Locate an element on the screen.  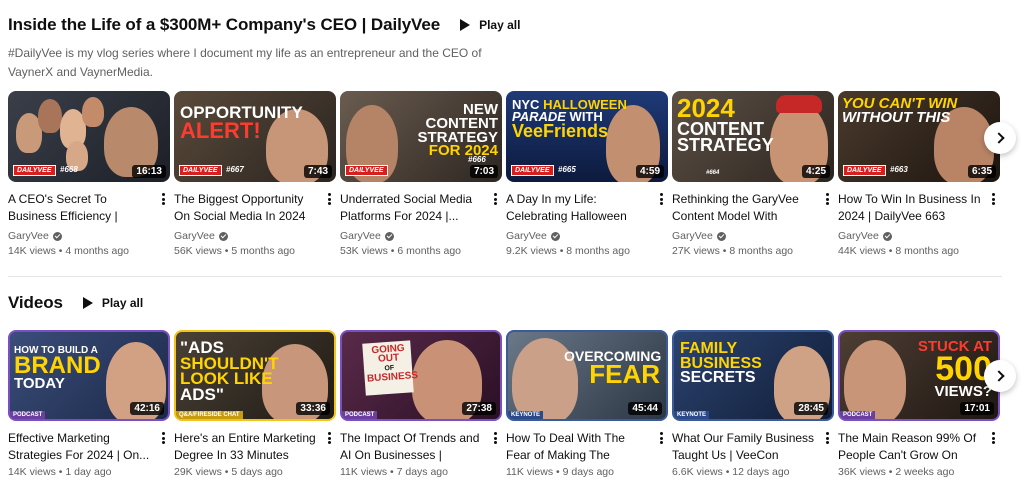
upload-age: 9 days ago is located at coordinates (588, 472).